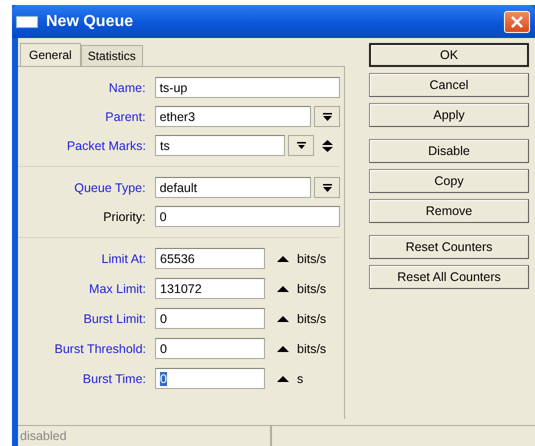  I want to click on dialog-button: Remove, so click(449, 211).